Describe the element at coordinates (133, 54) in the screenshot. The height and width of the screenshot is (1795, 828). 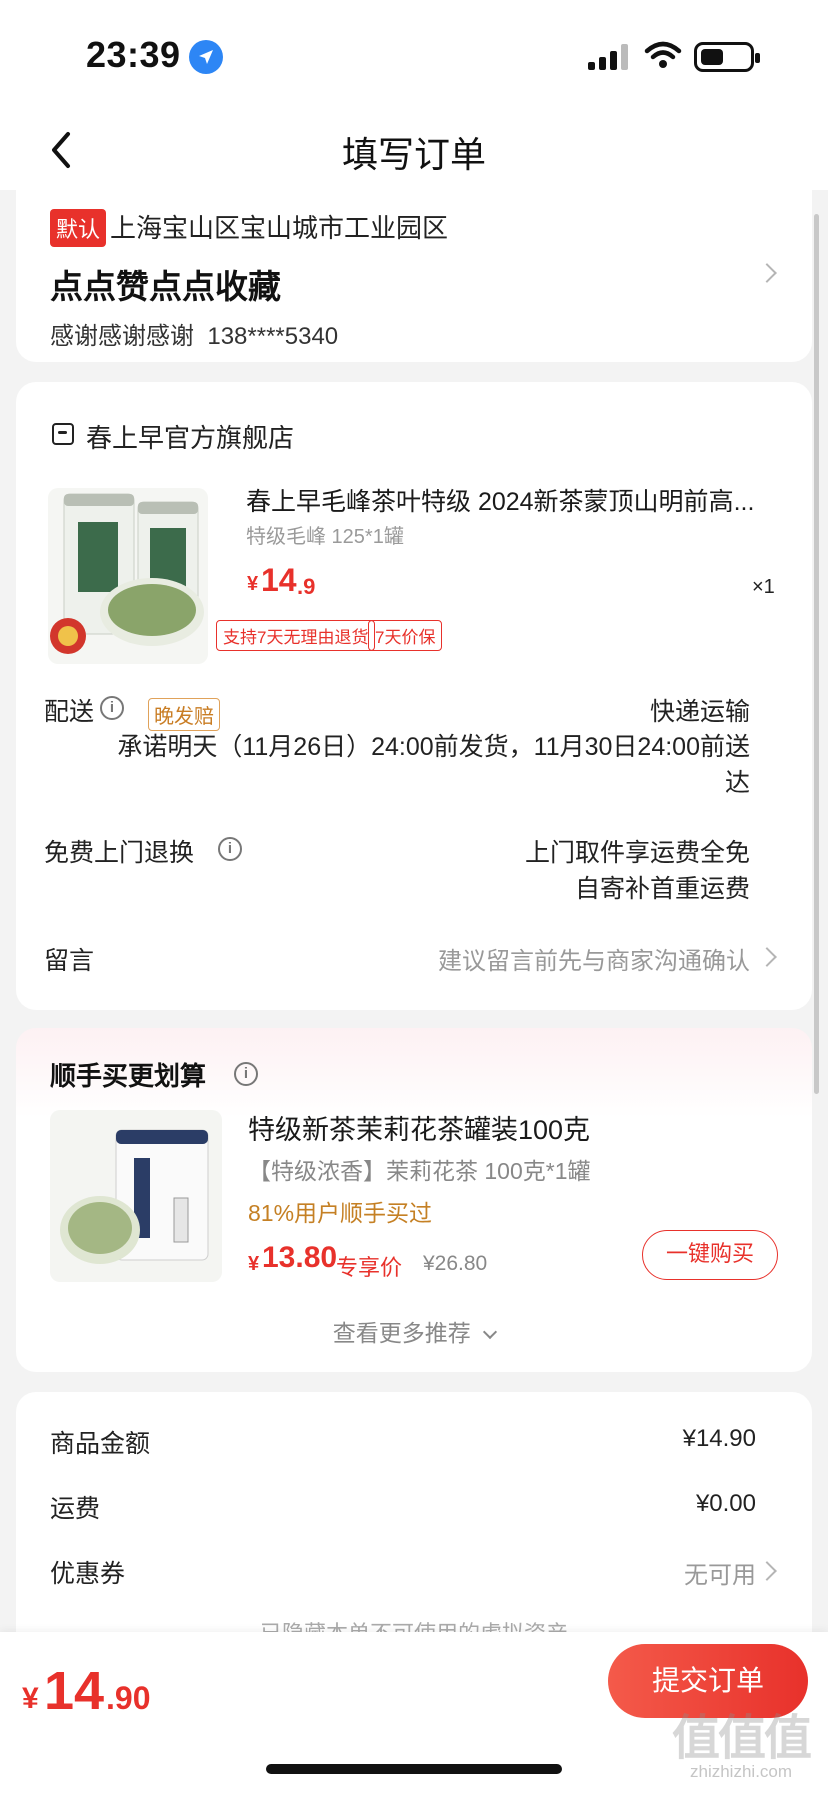
I see `status-time: 23:39` at that location.